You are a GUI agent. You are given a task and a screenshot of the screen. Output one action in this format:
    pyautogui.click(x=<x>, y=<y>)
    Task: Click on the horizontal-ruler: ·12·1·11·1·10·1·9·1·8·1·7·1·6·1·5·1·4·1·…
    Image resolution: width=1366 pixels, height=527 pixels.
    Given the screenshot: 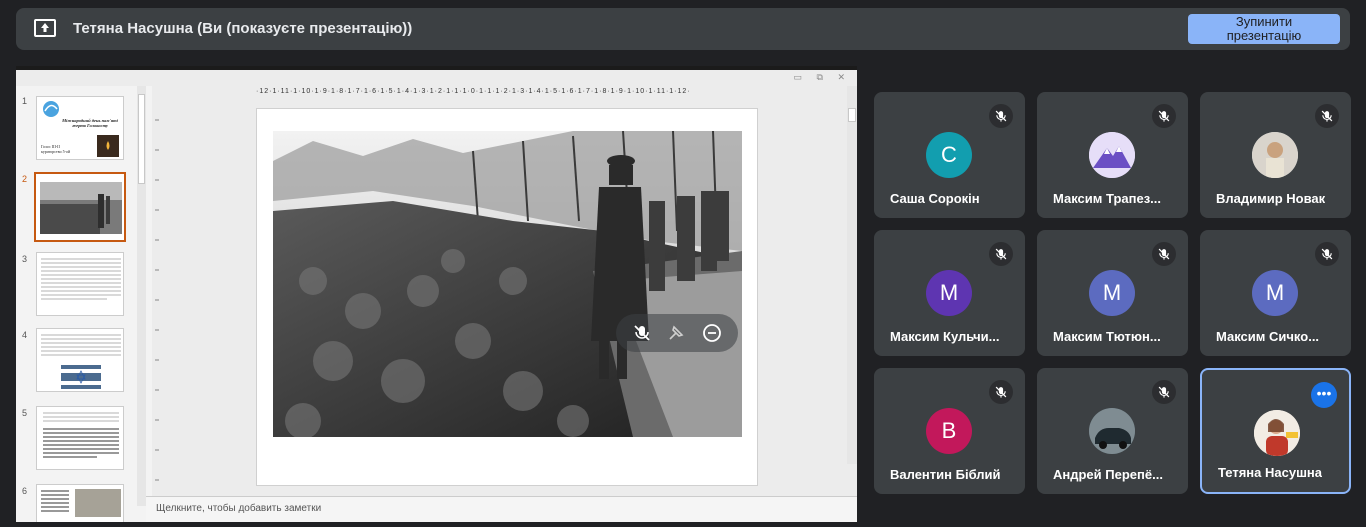 What is the action you would take?
    pyautogui.click(x=473, y=91)
    